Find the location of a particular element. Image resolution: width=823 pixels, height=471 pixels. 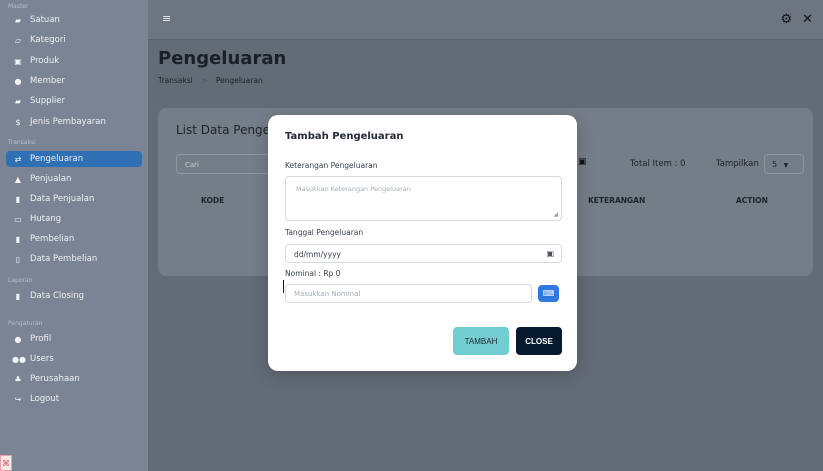

topbar-icons: ⚙ ✕ is located at coordinates (796, 19).